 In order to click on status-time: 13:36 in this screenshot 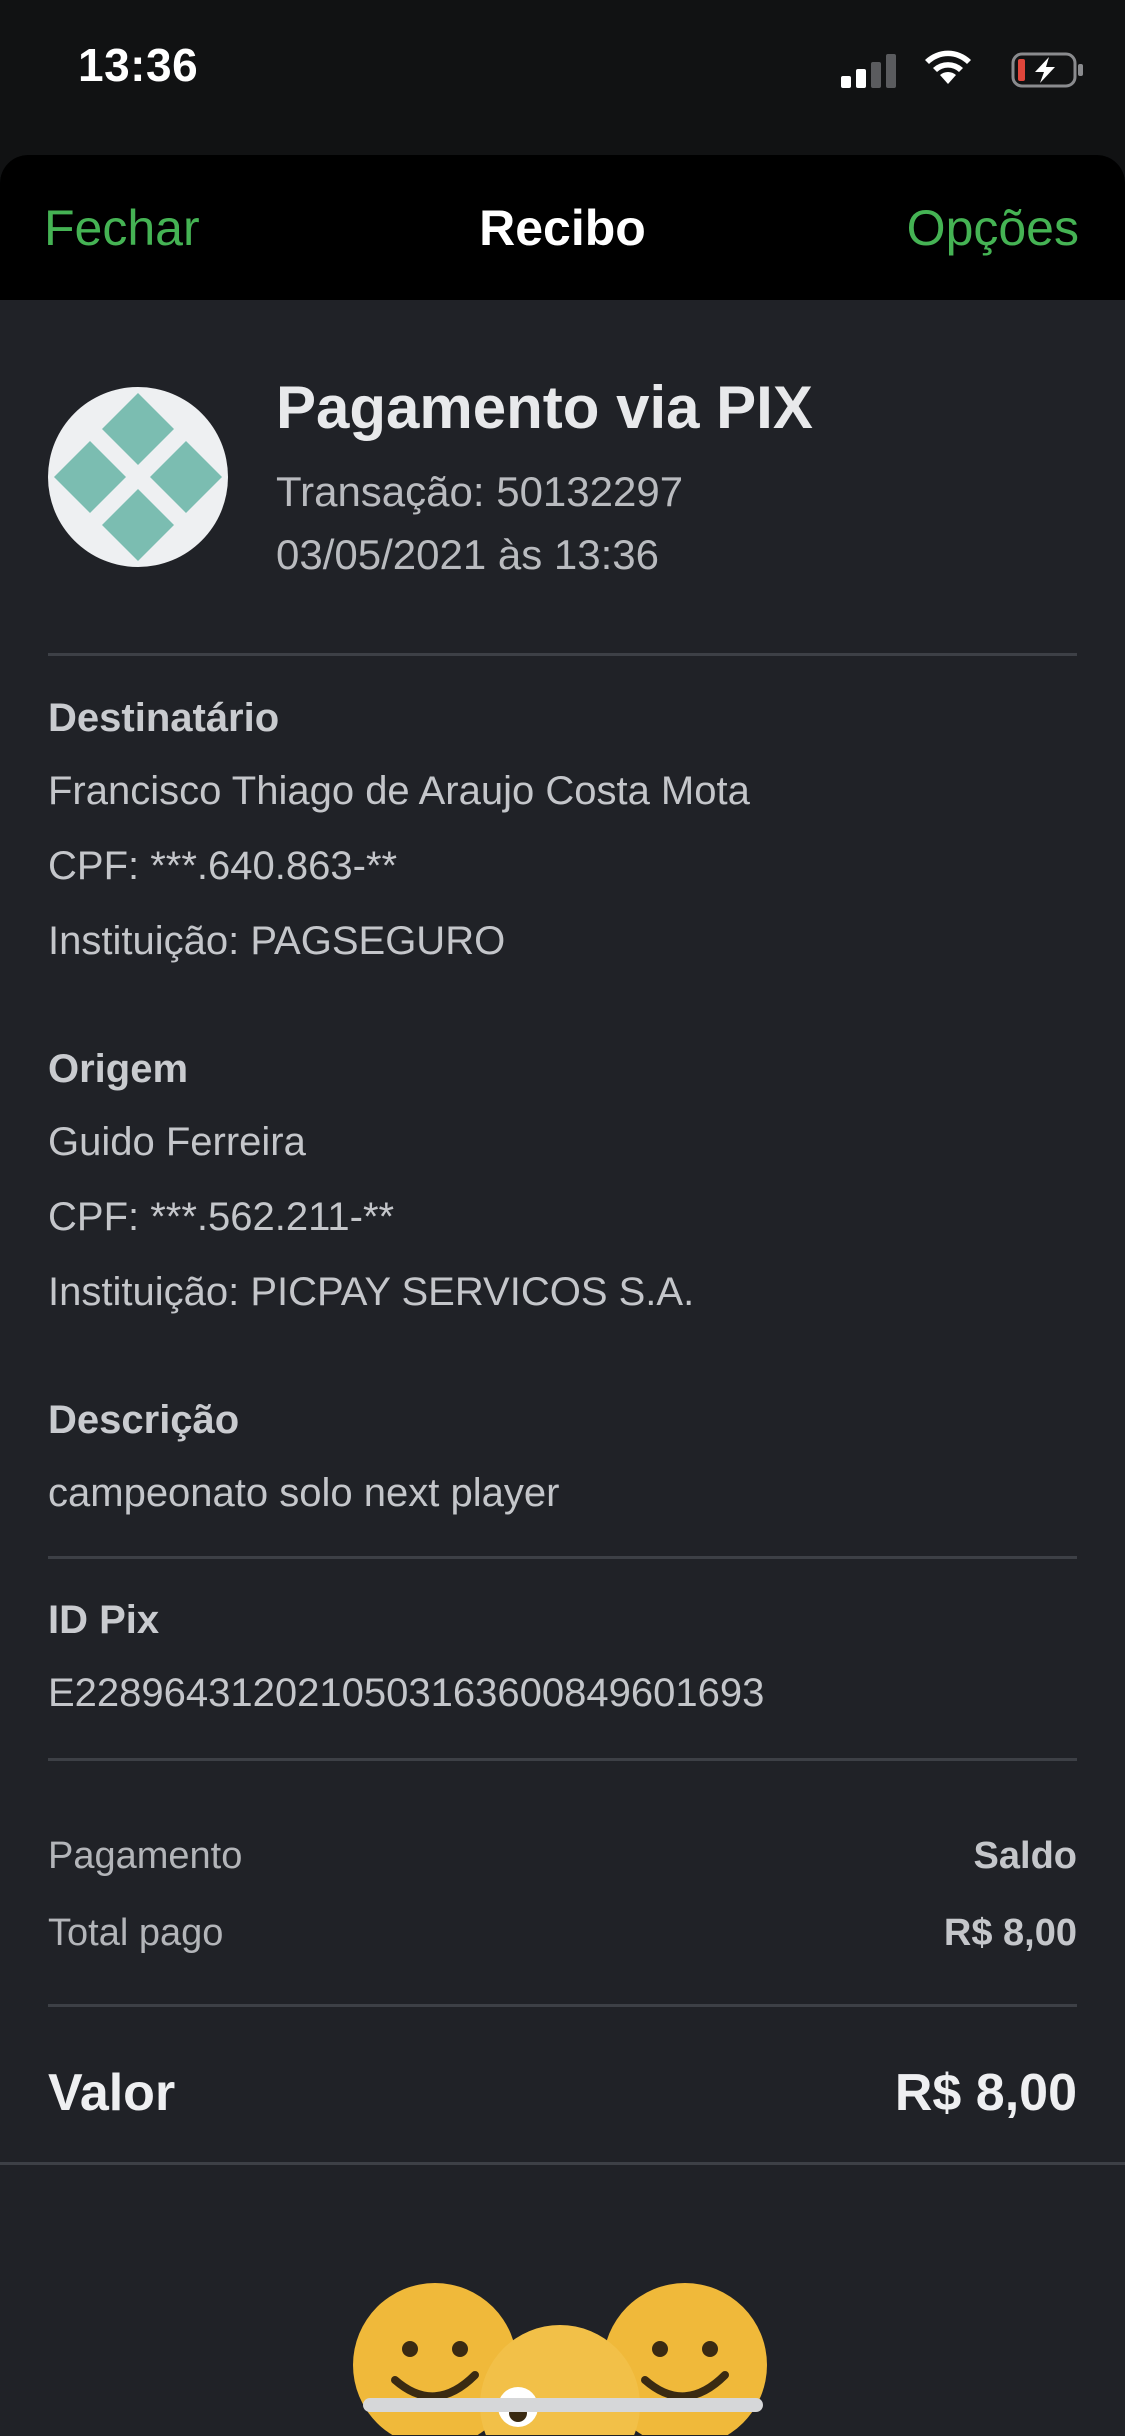, I will do `click(138, 65)`.